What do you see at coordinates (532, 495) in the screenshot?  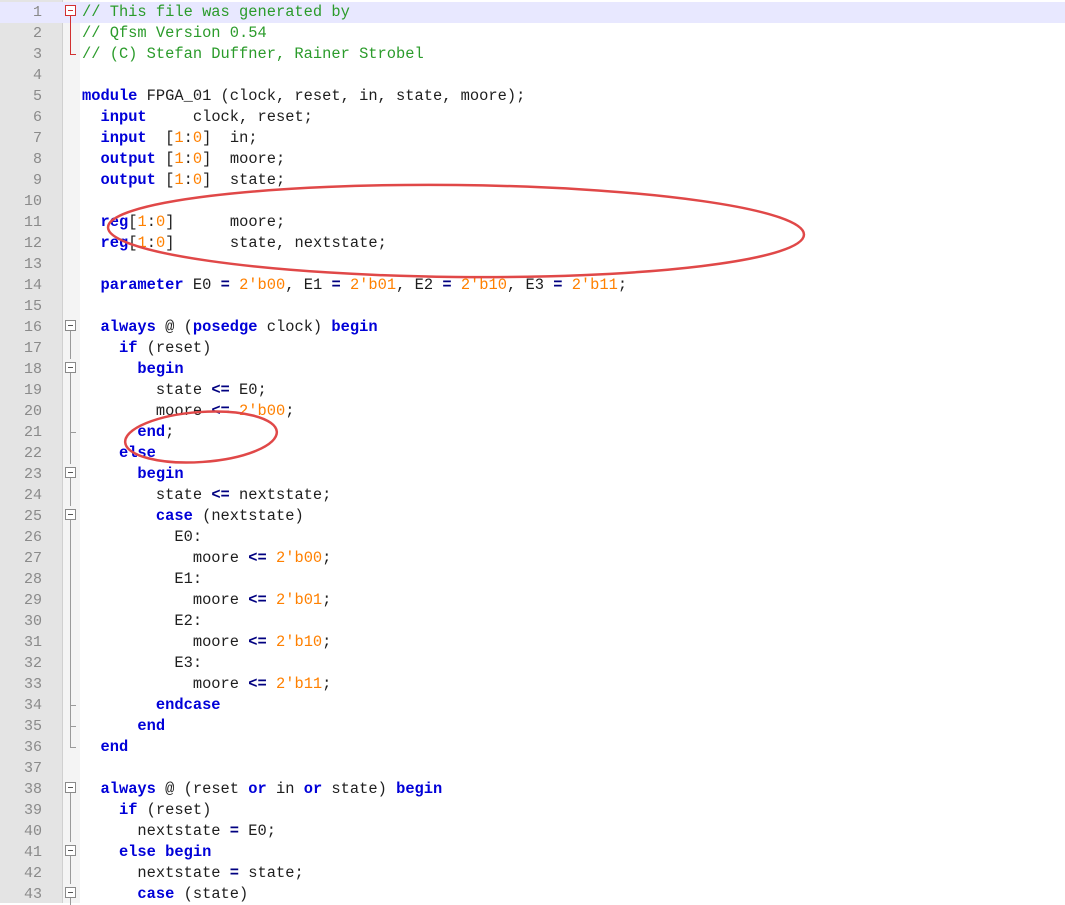 I see `code-line: 24 state <= nextstate;` at bounding box center [532, 495].